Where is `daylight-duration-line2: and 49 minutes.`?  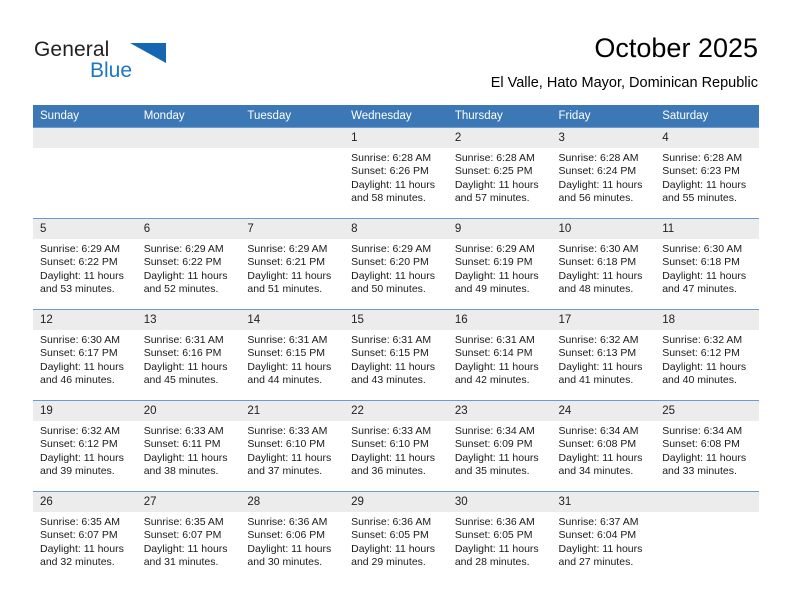
daylight-duration-line2: and 49 minutes. is located at coordinates (492, 288).